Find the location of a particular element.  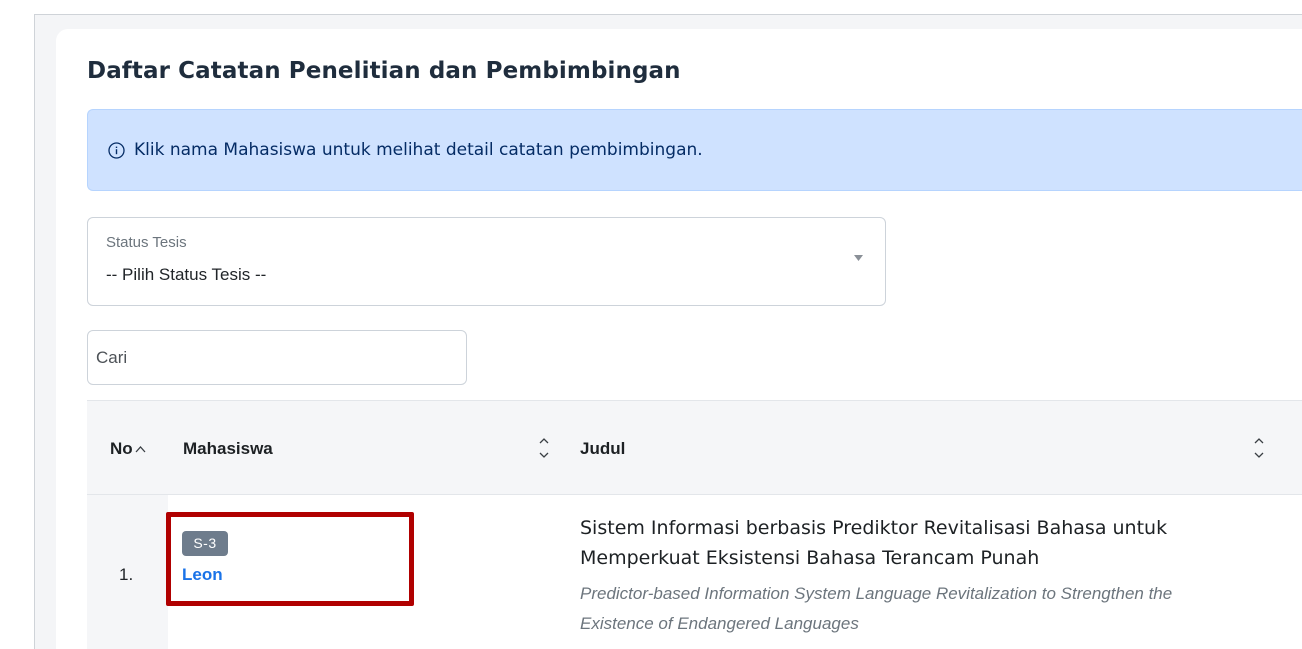

status-tesis-value: -- Pilih Status Tesis -- is located at coordinates (186, 274).